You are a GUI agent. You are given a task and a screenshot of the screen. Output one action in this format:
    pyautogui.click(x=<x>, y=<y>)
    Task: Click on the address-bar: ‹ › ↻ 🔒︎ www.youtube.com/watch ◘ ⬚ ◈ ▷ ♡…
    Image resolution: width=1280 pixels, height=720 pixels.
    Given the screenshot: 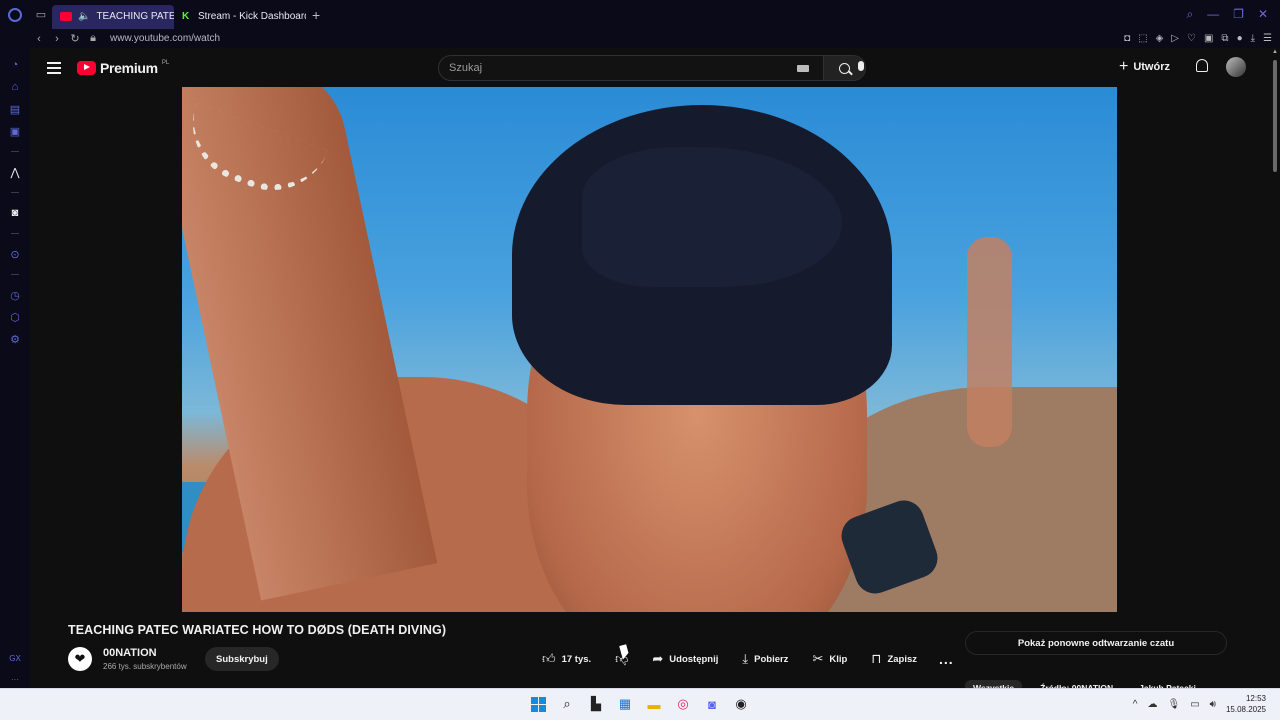 What is the action you would take?
    pyautogui.click(x=640, y=38)
    